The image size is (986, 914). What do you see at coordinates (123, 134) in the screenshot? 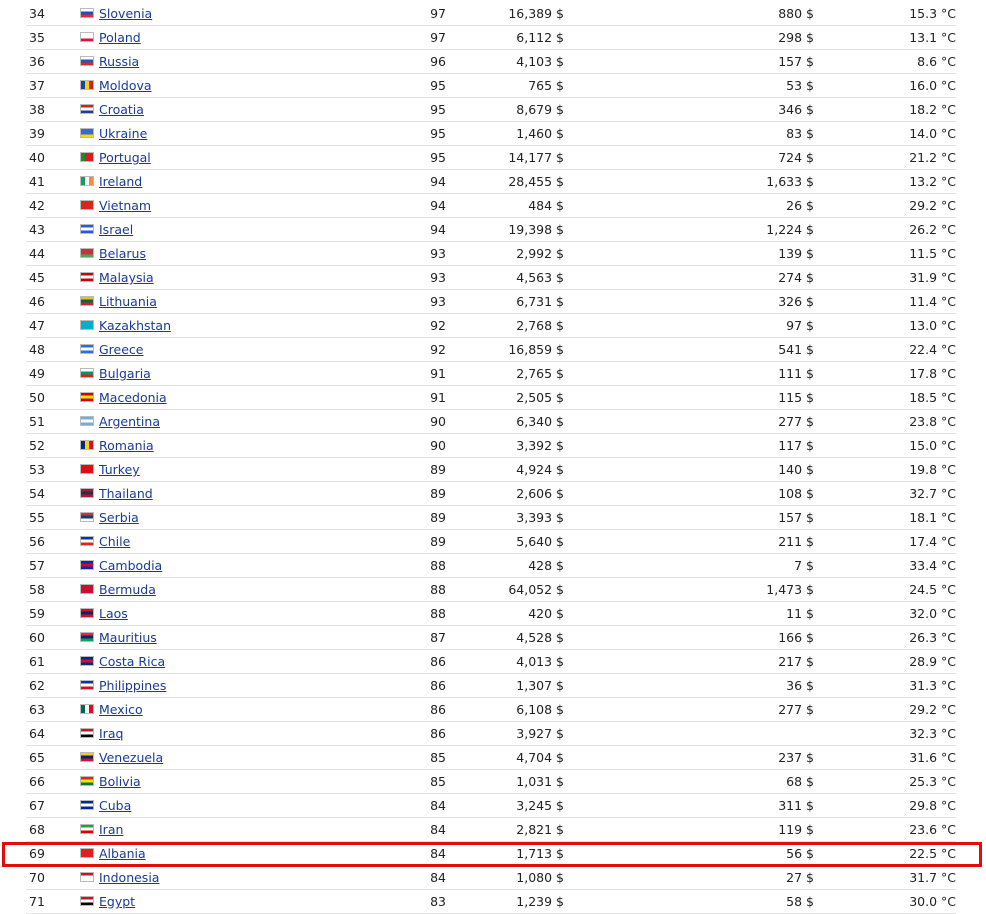
I see `country-link: Ukraine` at bounding box center [123, 134].